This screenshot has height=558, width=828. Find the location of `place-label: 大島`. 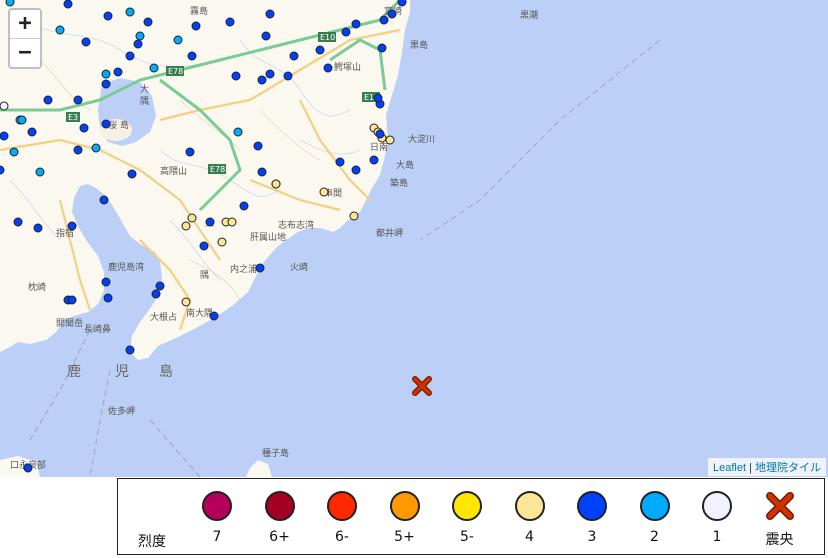

place-label: 大島 is located at coordinates (405, 165).